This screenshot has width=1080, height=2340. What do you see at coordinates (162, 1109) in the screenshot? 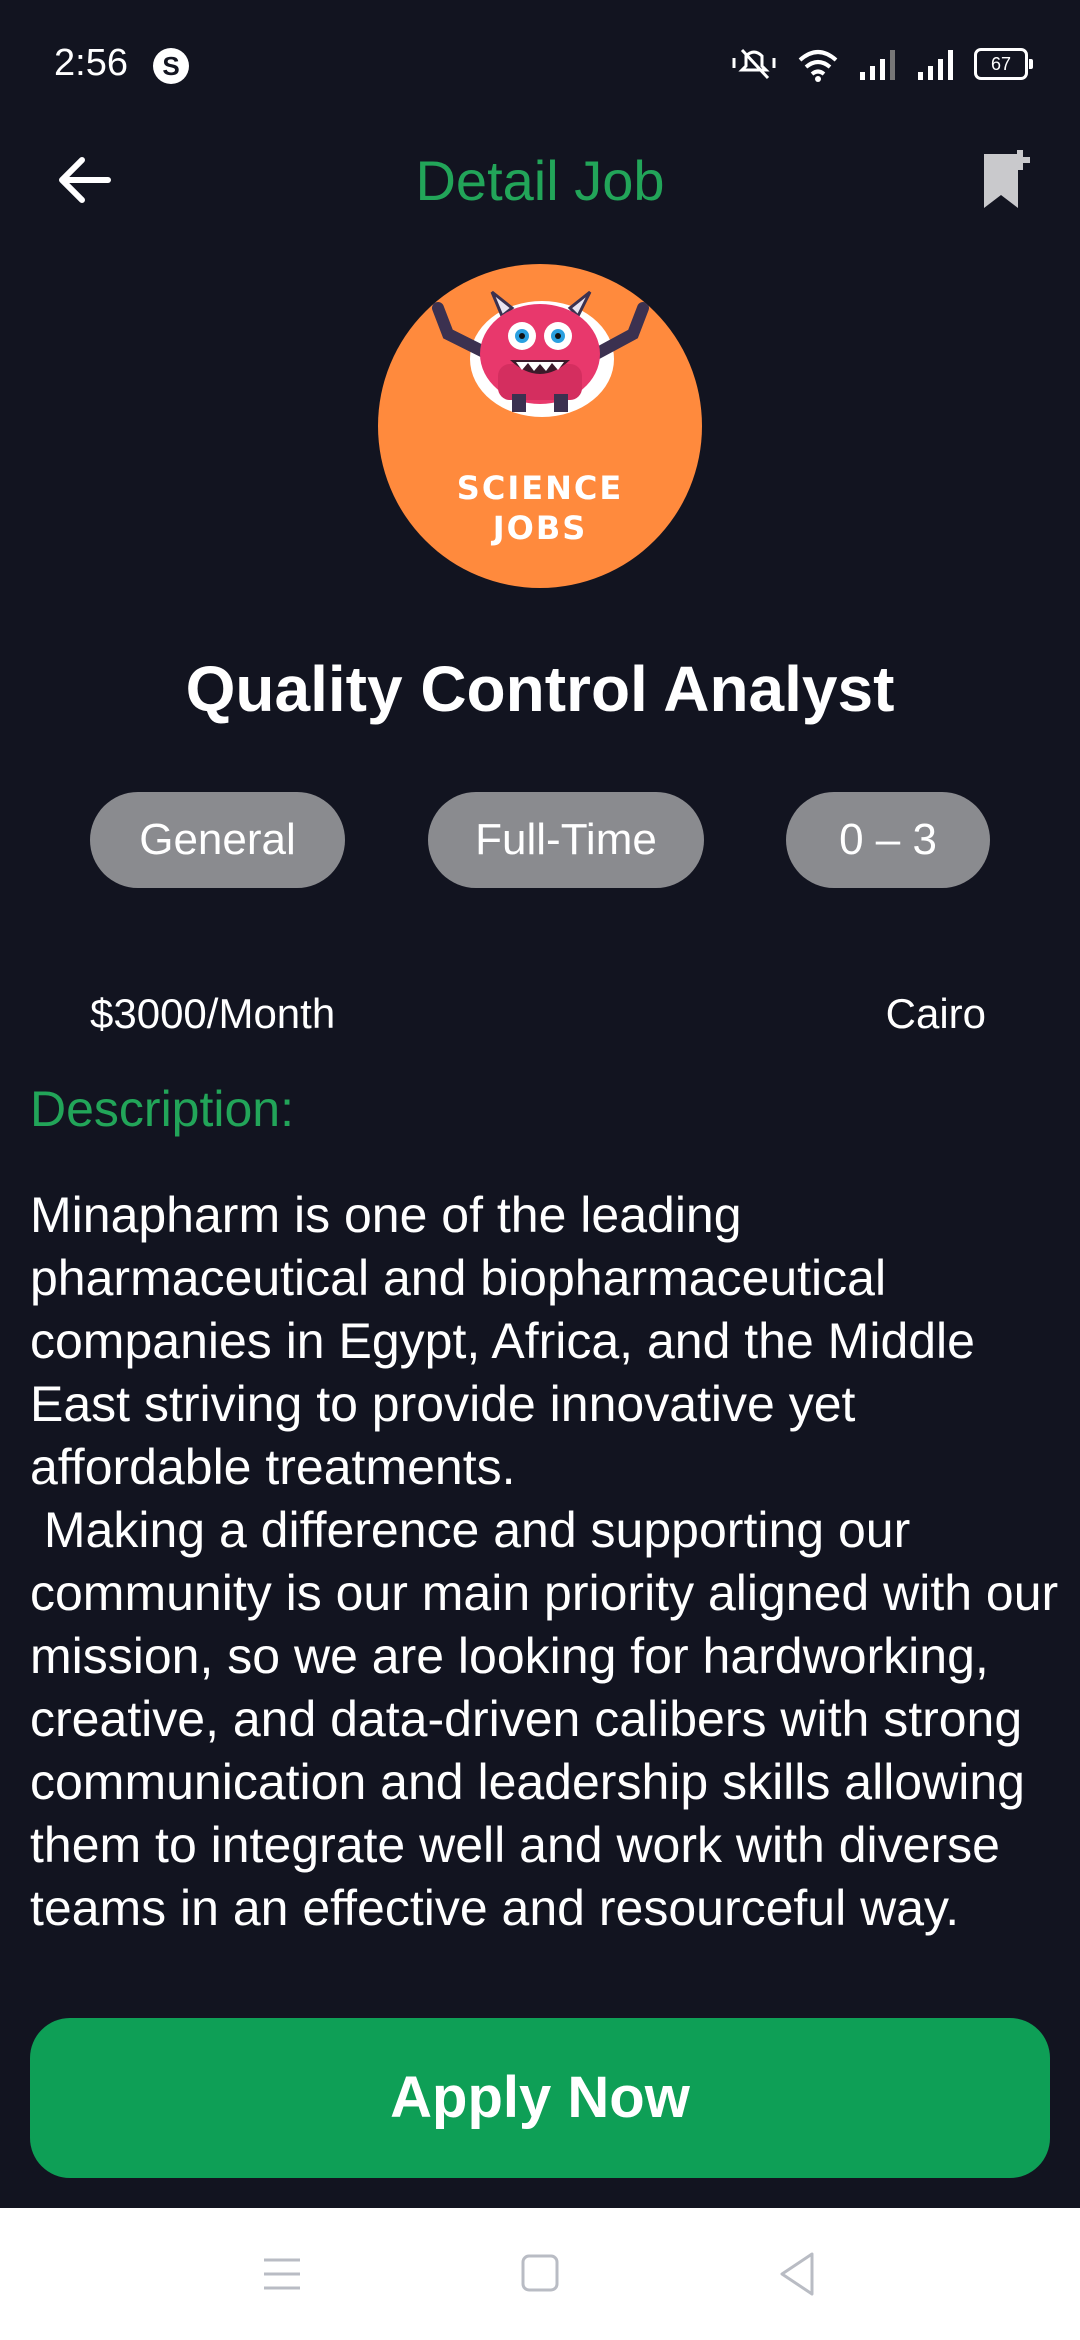
I see `description-heading: Description:` at bounding box center [162, 1109].